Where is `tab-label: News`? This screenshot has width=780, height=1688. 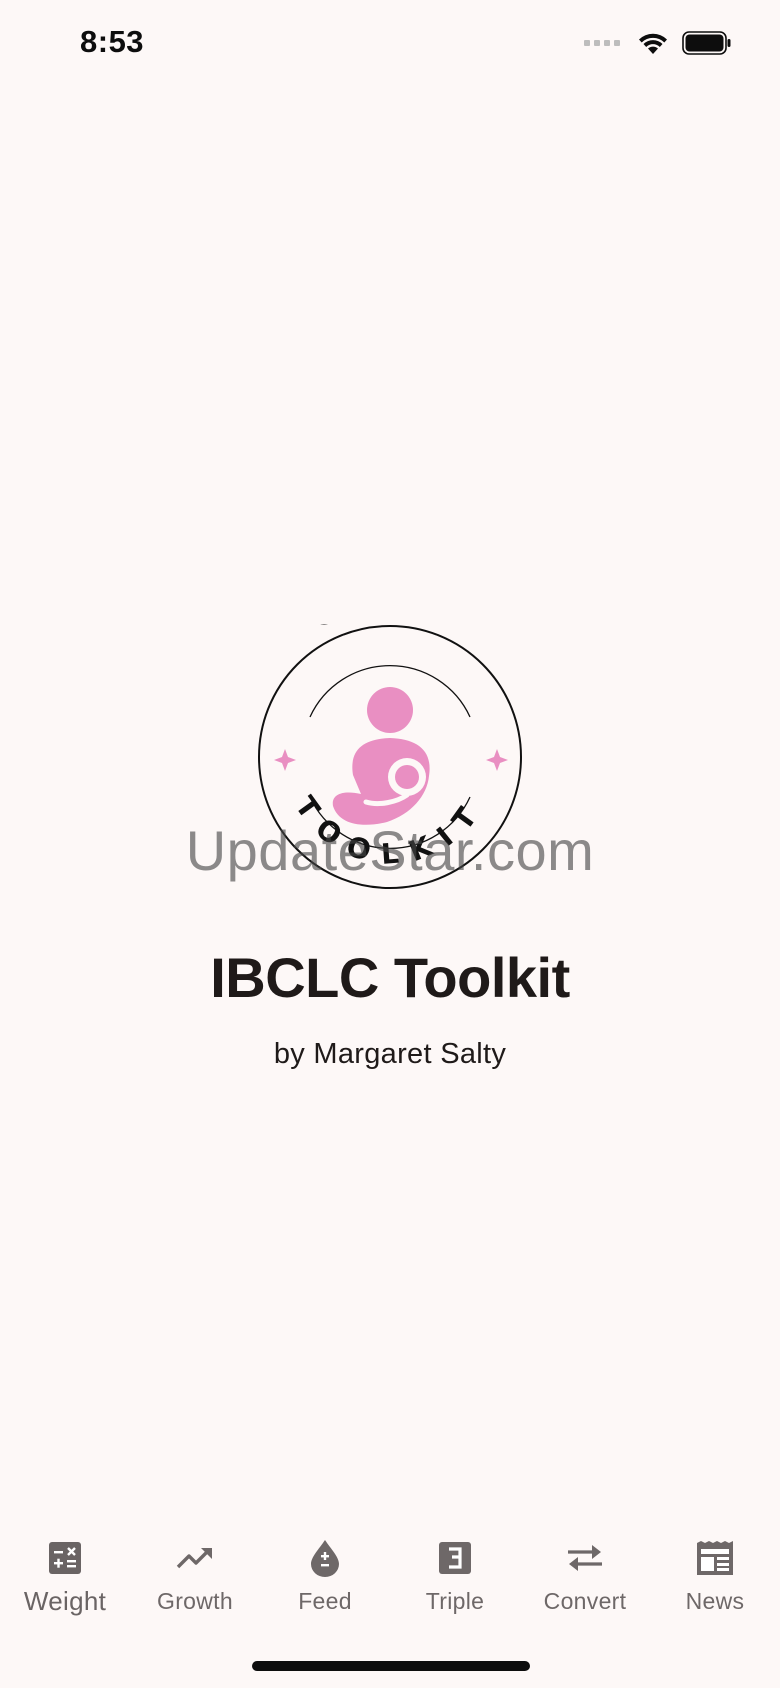 tab-label: News is located at coordinates (715, 1601).